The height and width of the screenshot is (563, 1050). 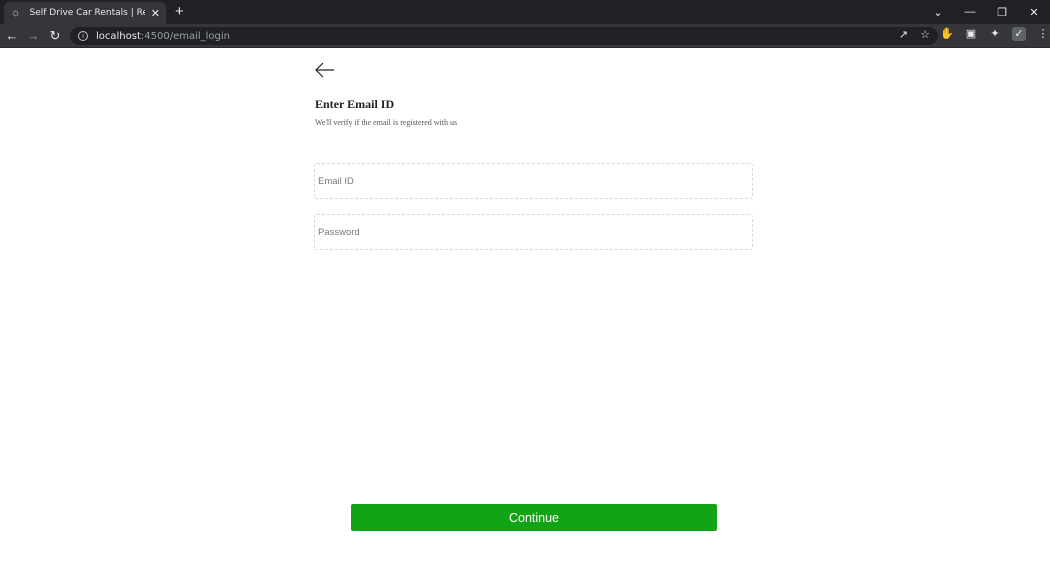 I want to click on window-controls: ⌄ — ❐ ✕, so click(x=986, y=12).